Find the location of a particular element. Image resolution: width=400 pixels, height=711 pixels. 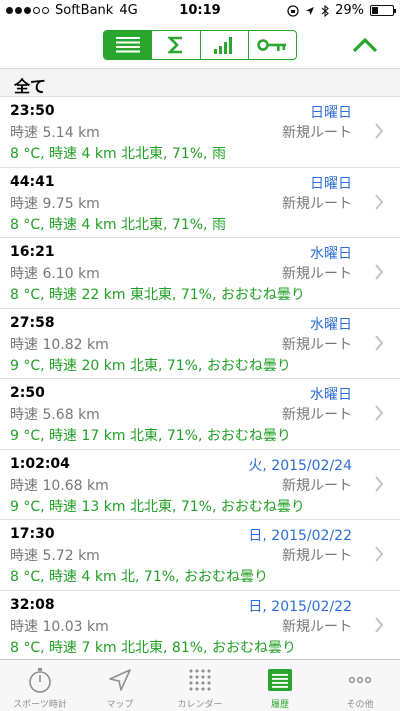

bar-chart-icon is located at coordinates (223, 45).